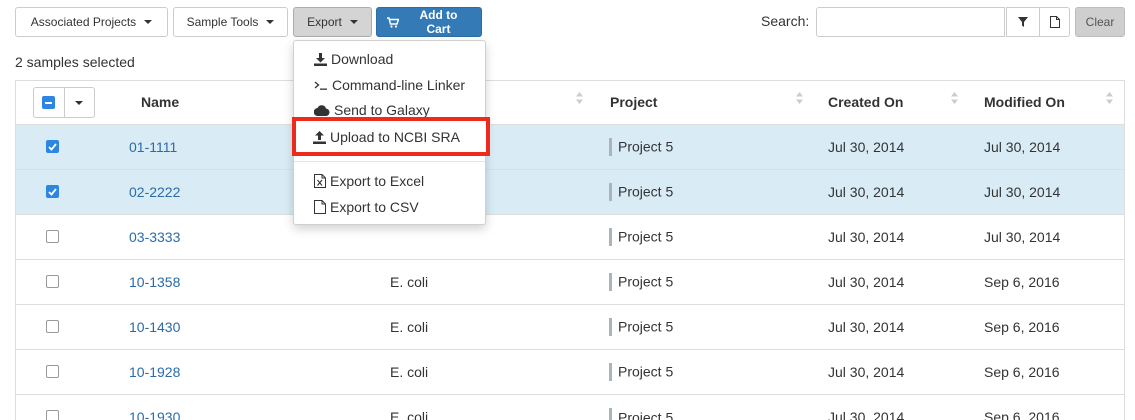 This screenshot has width=1135, height=420. I want to click on sample-tools-button: Sample Tools, so click(230, 22).